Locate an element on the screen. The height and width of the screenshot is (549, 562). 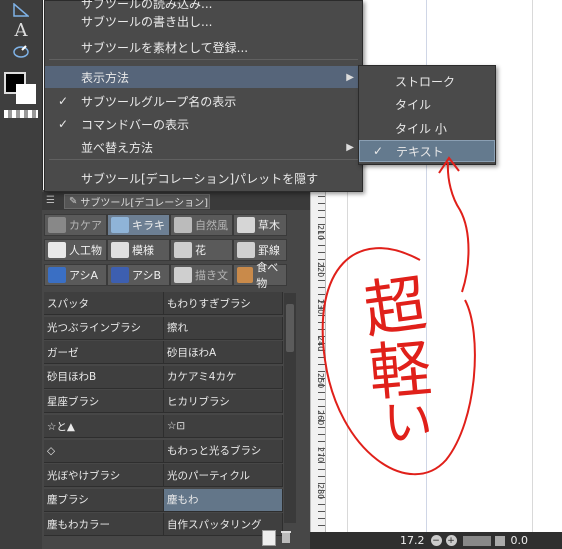
scroll-thumb is located at coordinates (290, 328).